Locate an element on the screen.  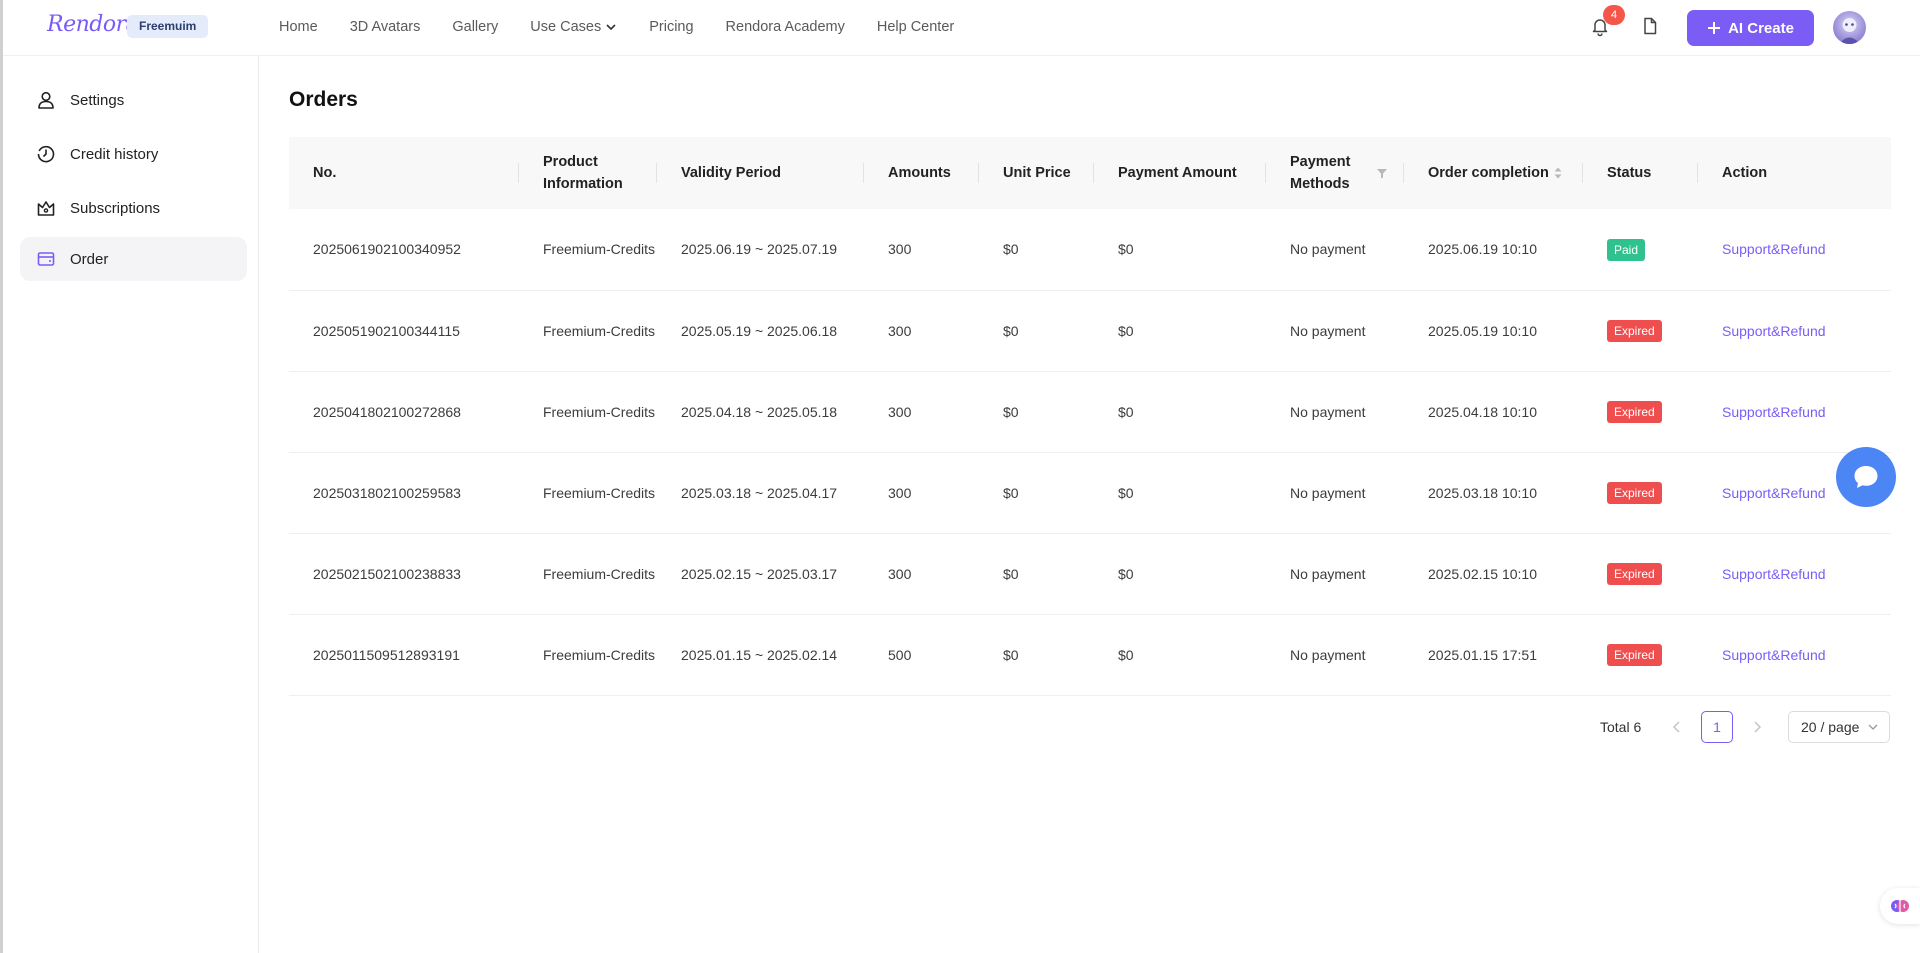
order-number: 2025021502100238833 is located at coordinates (387, 573).